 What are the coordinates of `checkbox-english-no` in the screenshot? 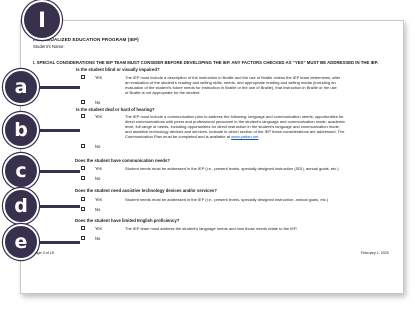 It's located at (83, 238).